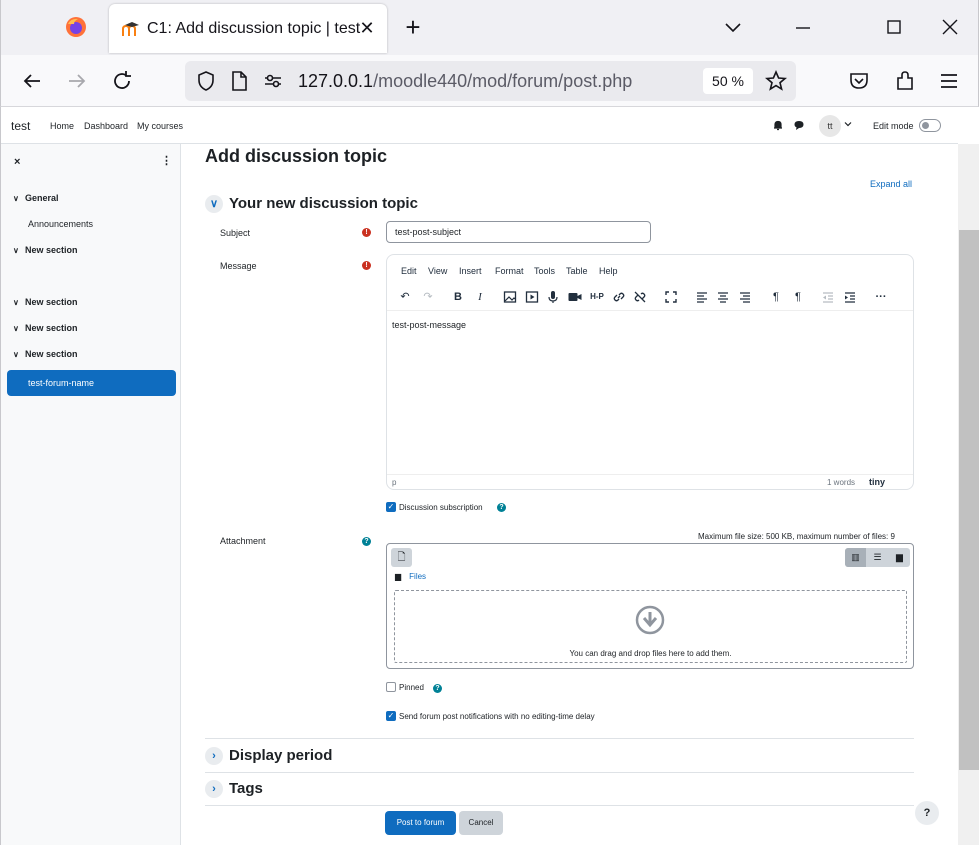  Describe the element at coordinates (803, 27) in the screenshot. I see `minimize-icon` at that location.